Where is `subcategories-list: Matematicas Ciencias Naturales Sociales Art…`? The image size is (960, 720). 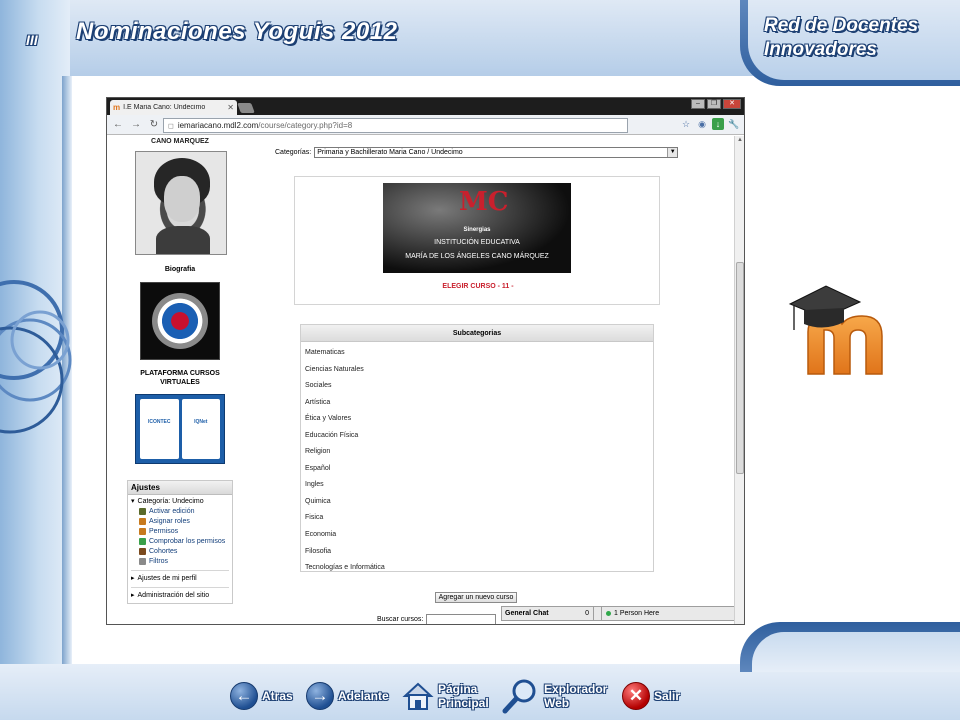
subcategories-list: Matematicas Ciencias Naturales Sociales Art… is located at coordinates (477, 459).